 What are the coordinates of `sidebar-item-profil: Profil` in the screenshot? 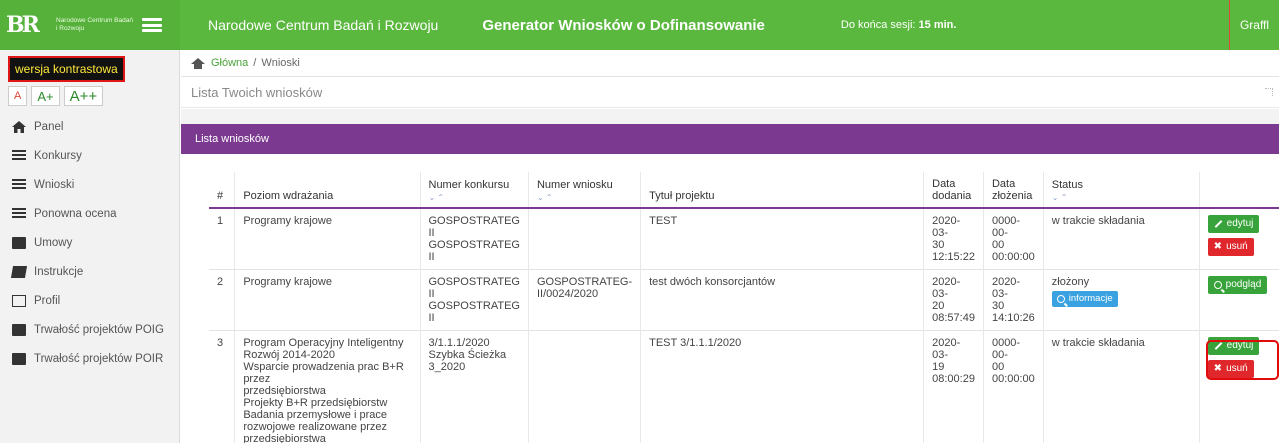 It's located at (89, 300).